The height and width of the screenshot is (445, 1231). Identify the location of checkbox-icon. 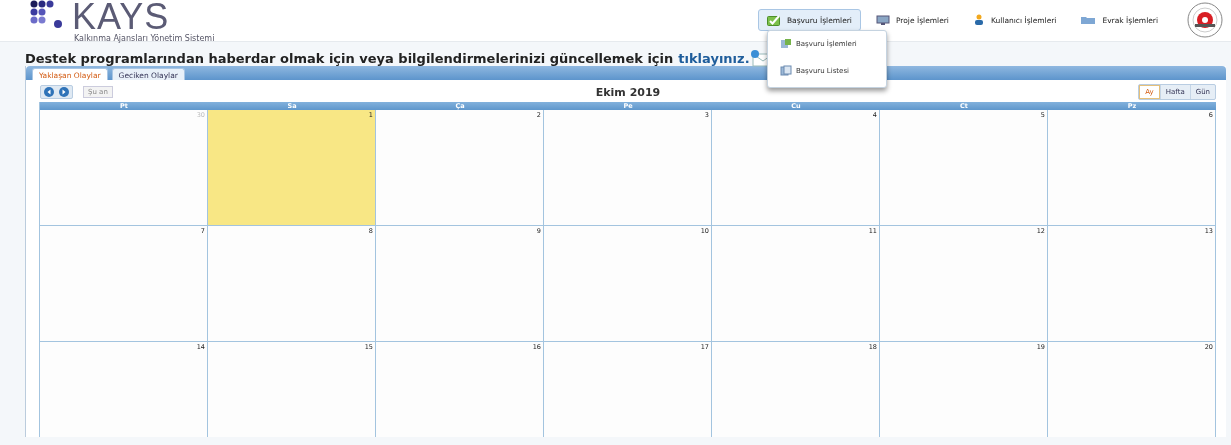
(773, 20).